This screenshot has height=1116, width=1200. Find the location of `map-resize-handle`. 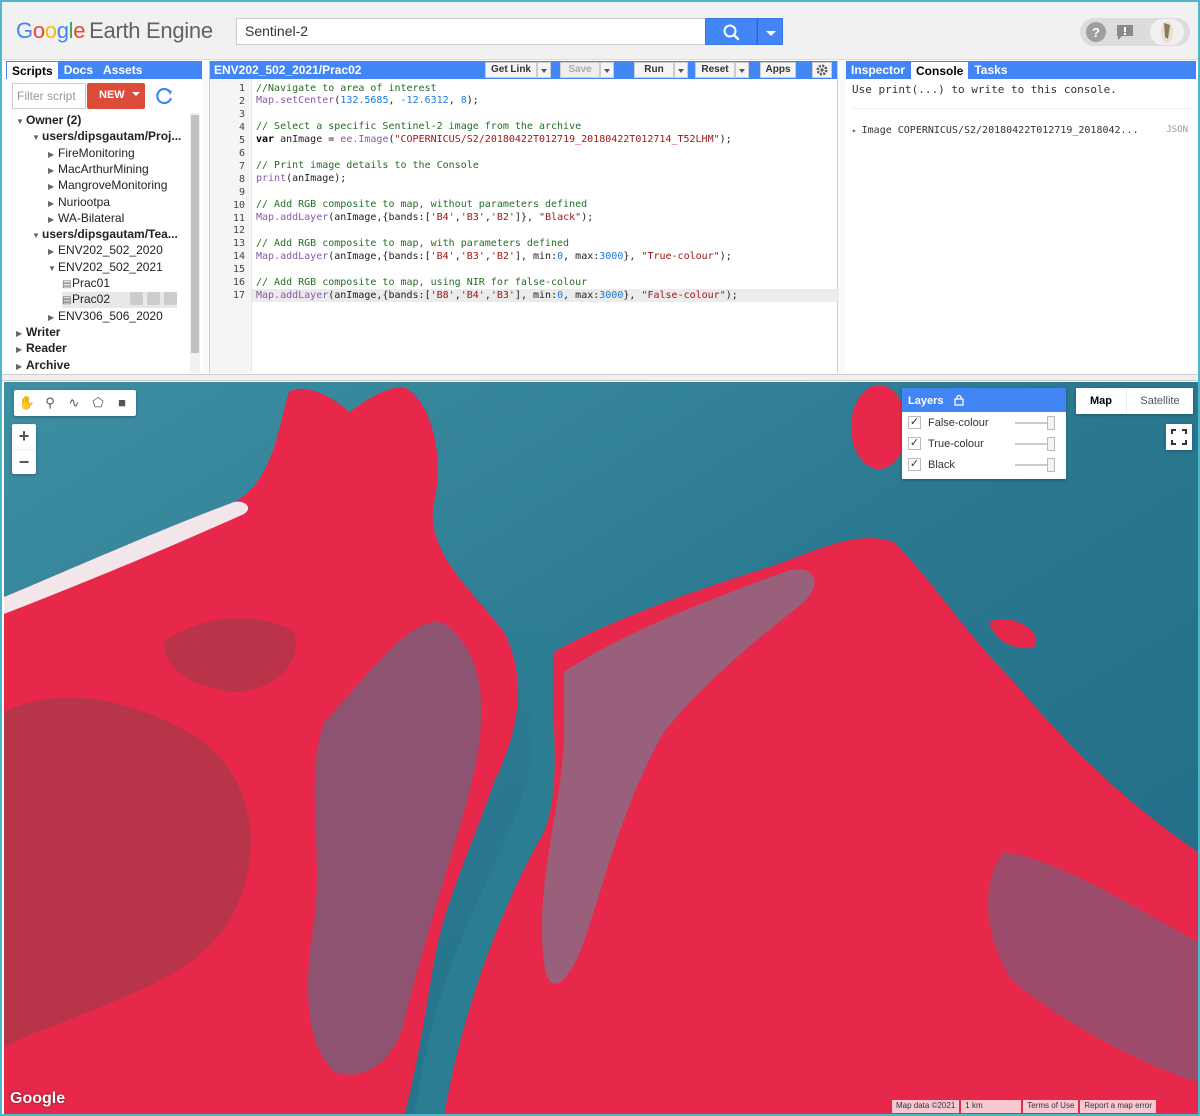

map-resize-handle is located at coordinates (600, 377).